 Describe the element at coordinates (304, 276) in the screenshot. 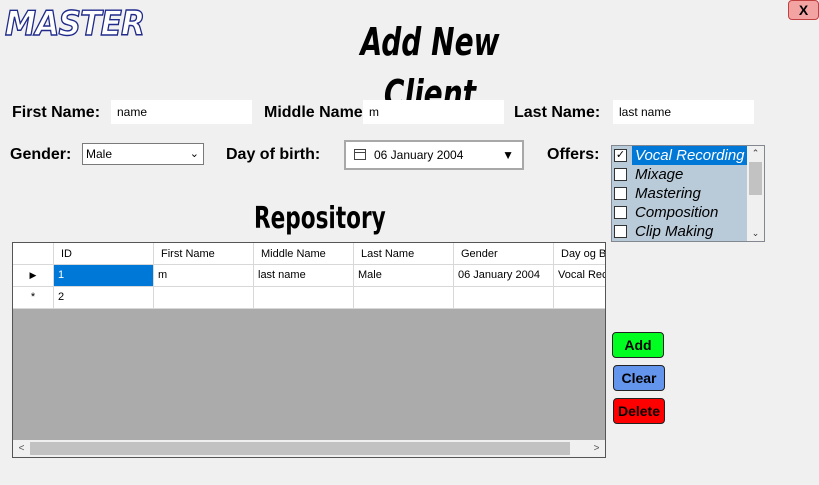

I see `table-cell: last name` at that location.